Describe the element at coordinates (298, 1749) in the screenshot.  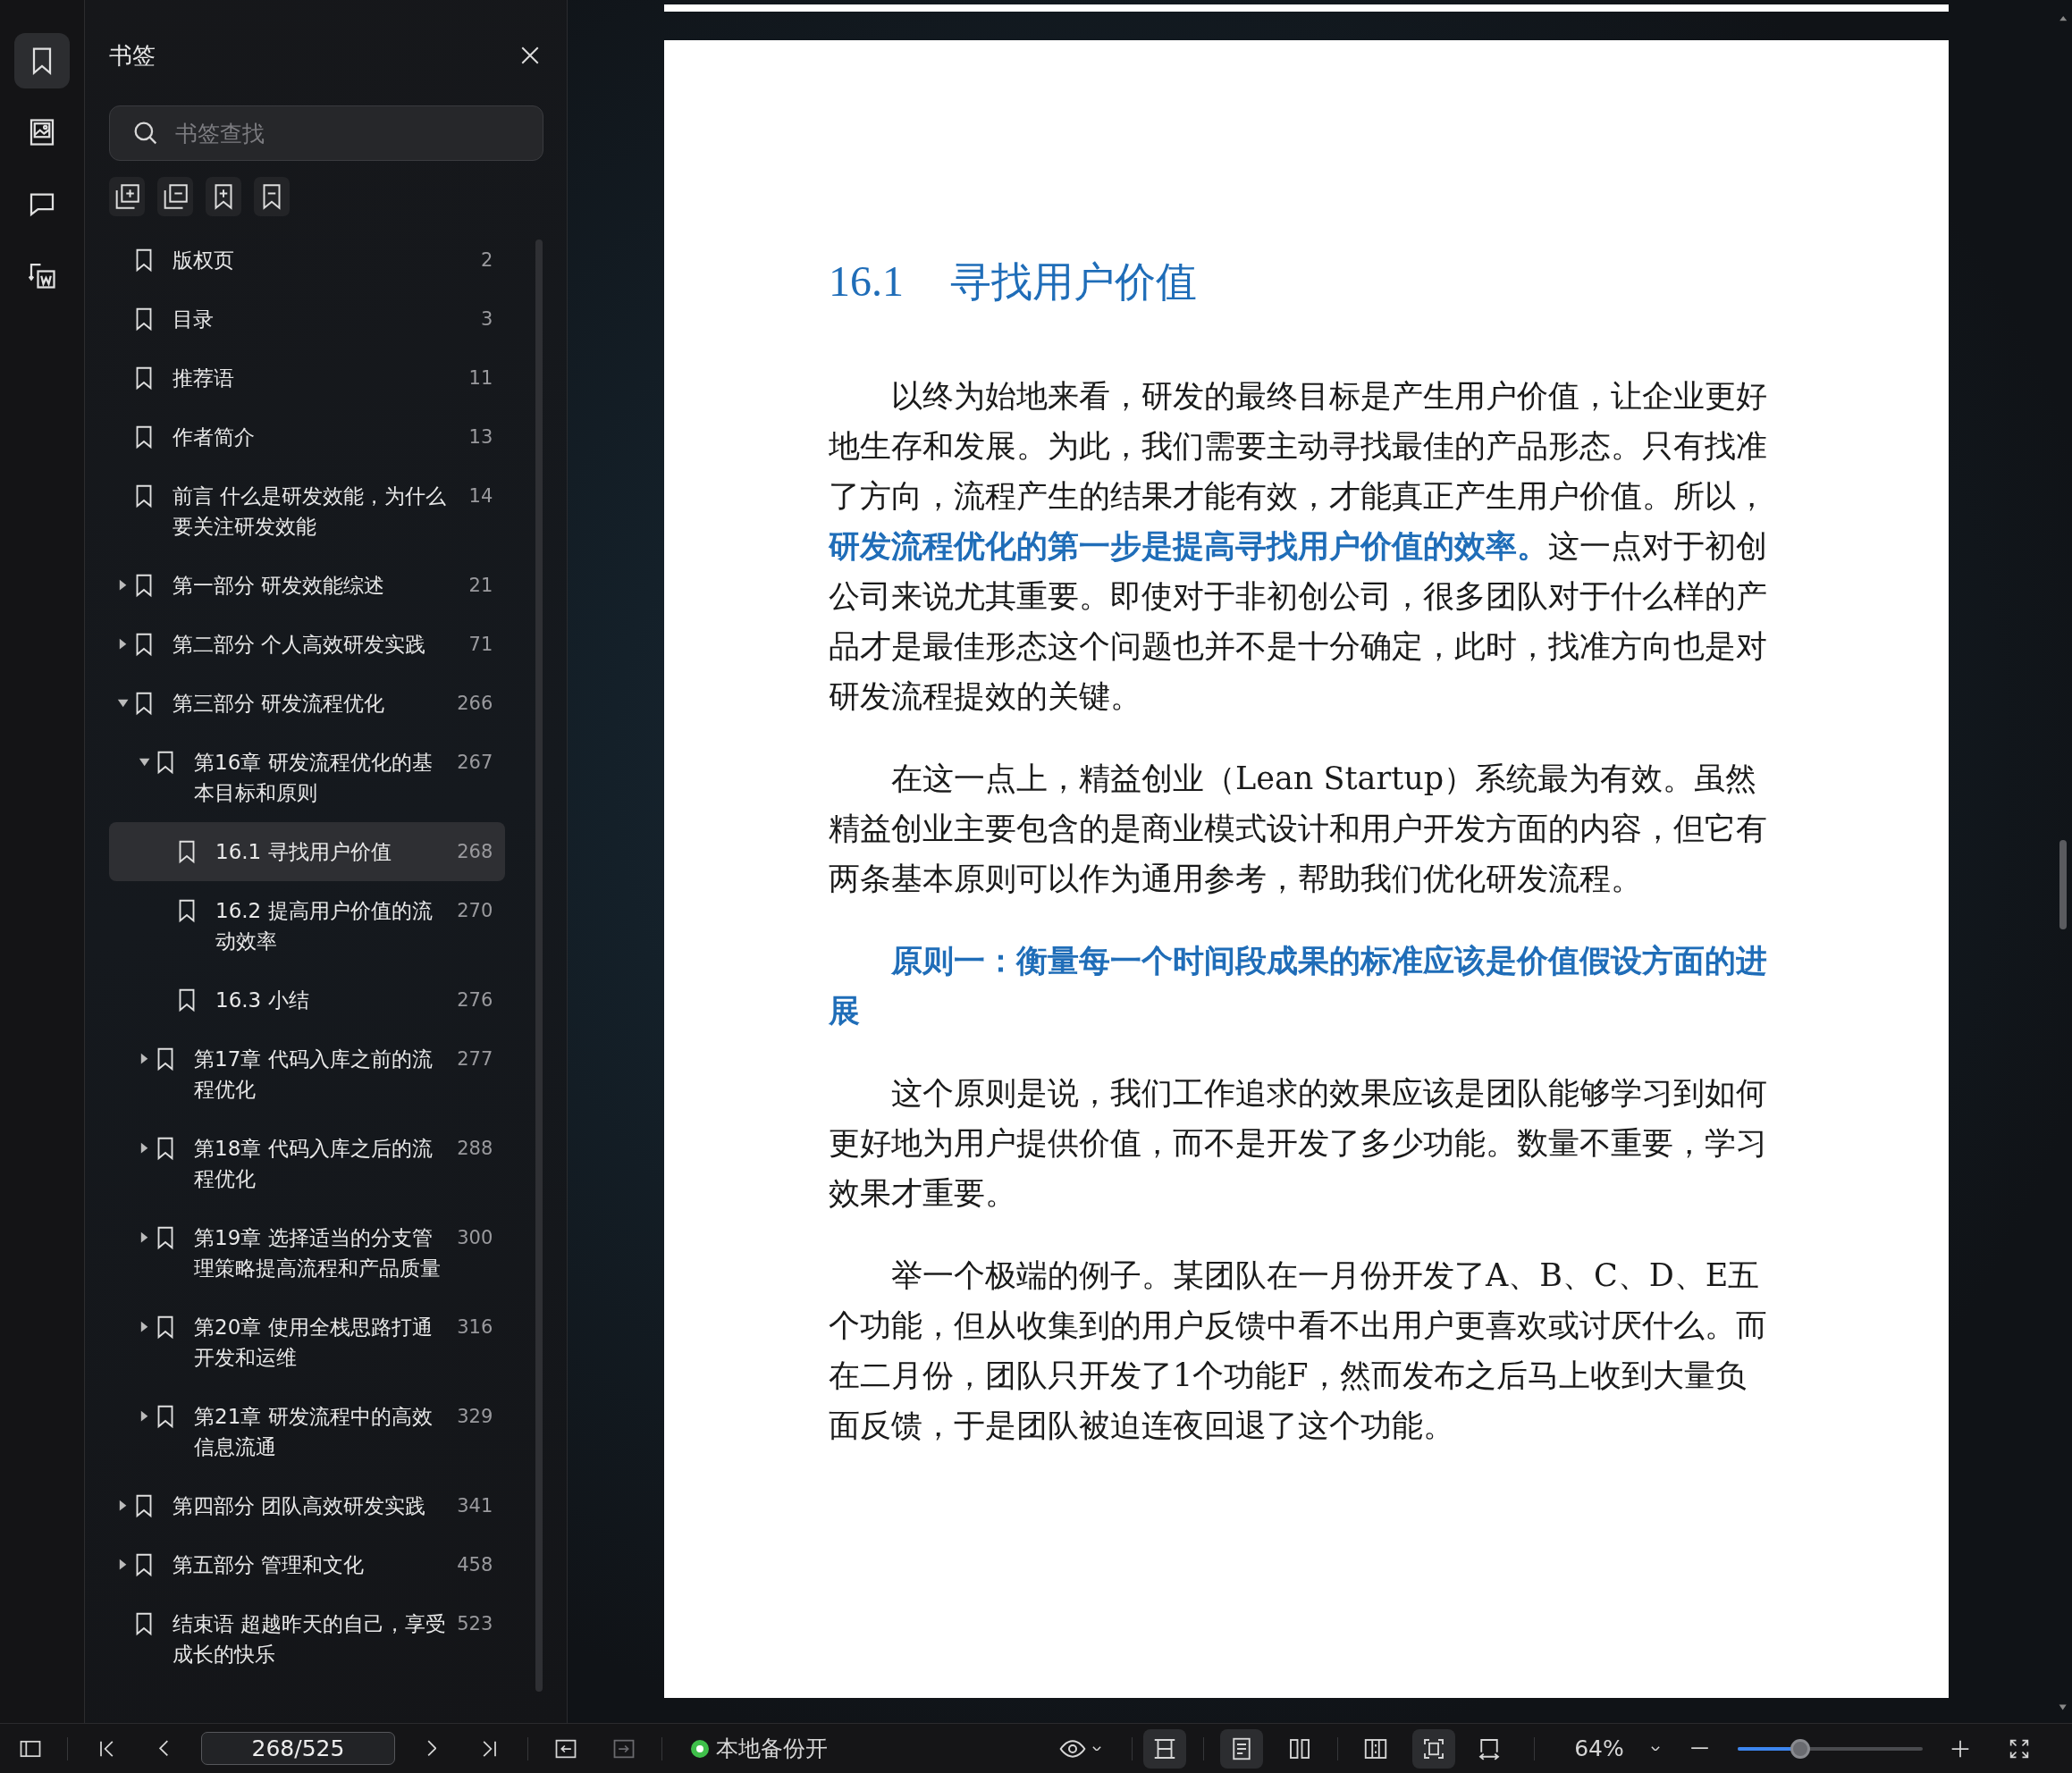
I see `page-number-field: 268/525` at that location.